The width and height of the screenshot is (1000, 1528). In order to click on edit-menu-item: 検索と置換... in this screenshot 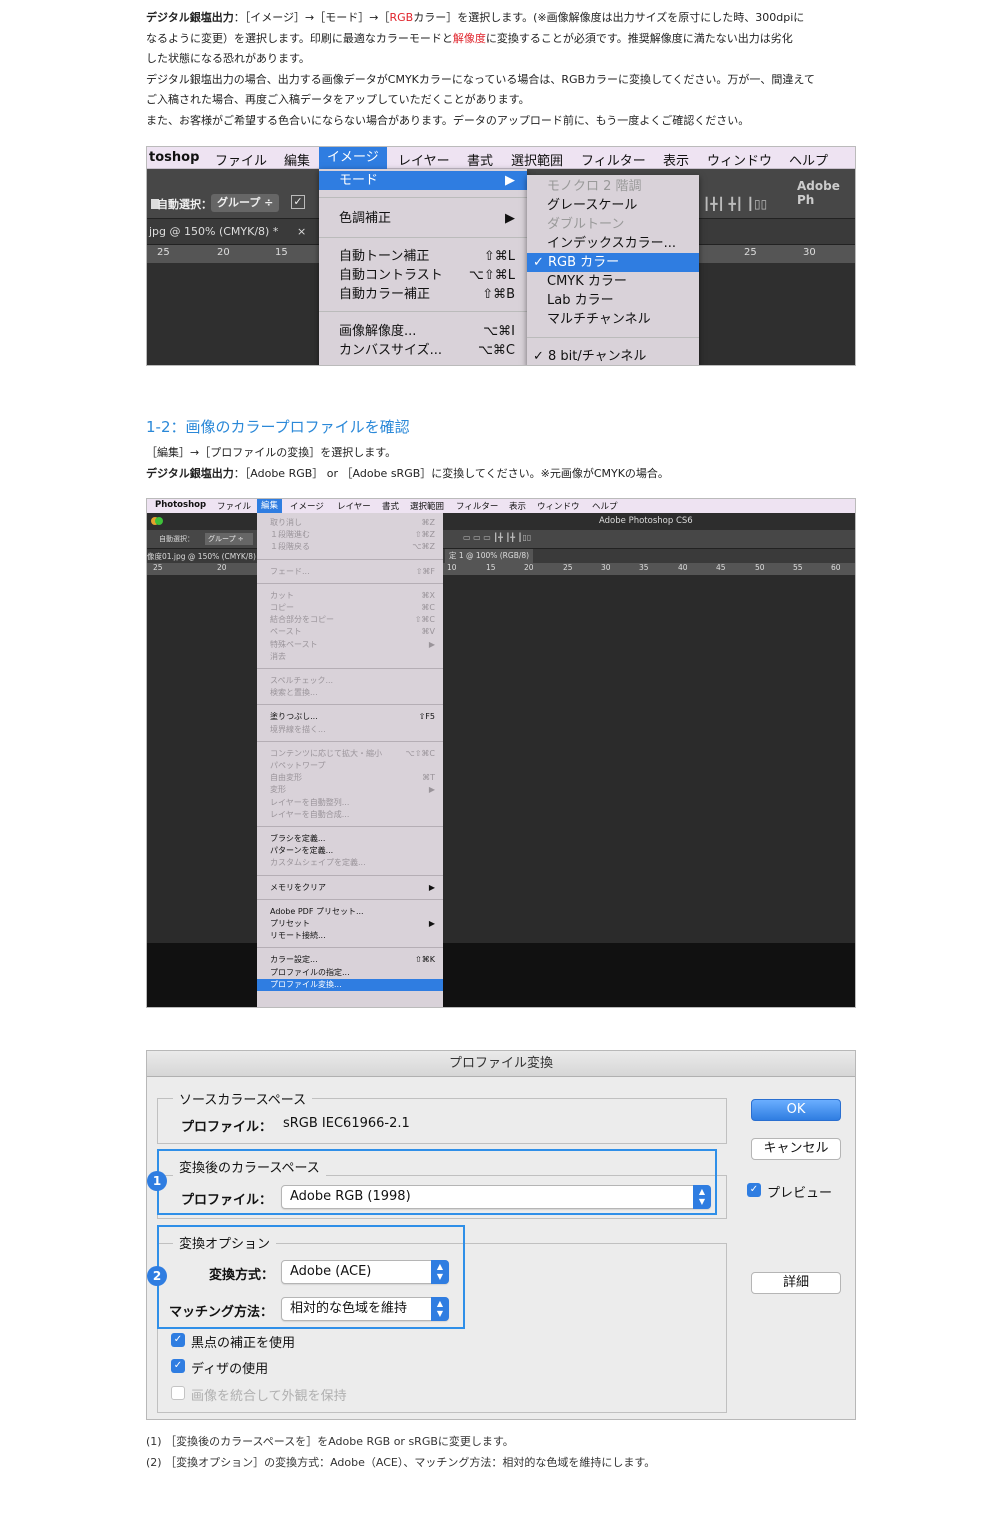, I will do `click(350, 693)`.